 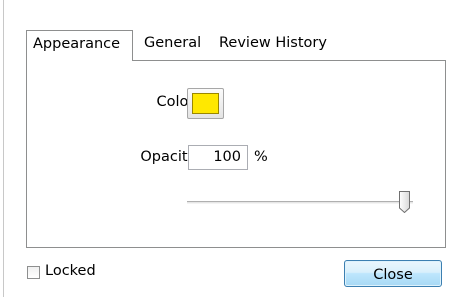 I want to click on locked-label: Locked, so click(x=70, y=271).